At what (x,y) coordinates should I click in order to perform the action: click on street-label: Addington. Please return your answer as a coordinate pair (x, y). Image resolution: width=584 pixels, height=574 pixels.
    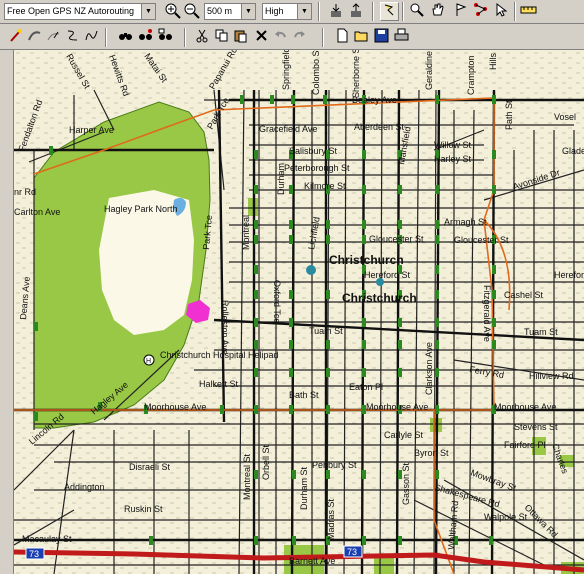
    Looking at the image, I should click on (84, 487).